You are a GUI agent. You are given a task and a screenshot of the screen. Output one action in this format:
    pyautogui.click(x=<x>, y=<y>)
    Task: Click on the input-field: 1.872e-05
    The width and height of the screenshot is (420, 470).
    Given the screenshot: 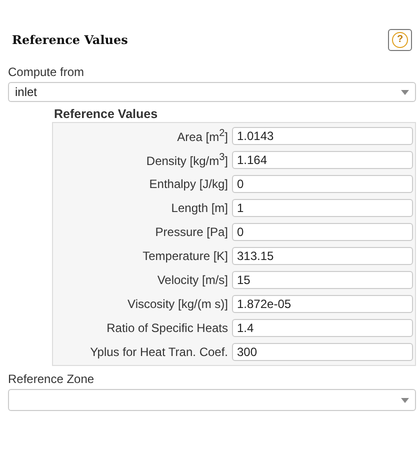 What is the action you would take?
    pyautogui.click(x=322, y=304)
    